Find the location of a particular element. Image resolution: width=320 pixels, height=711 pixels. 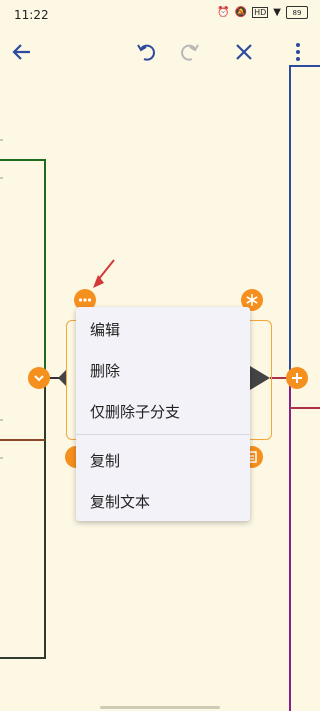

add-child-button is located at coordinates (297, 378).